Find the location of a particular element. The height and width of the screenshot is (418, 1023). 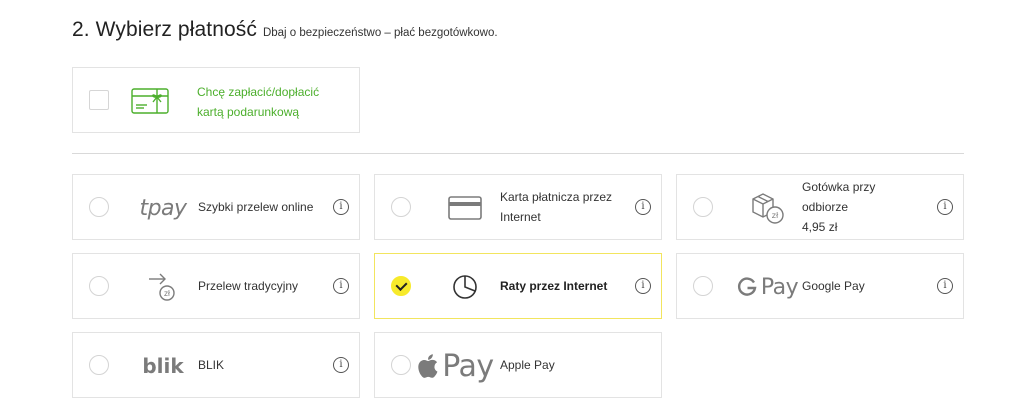

gift-card-label-line1: Chcę zapłacić/dopłacić is located at coordinates (258, 92).